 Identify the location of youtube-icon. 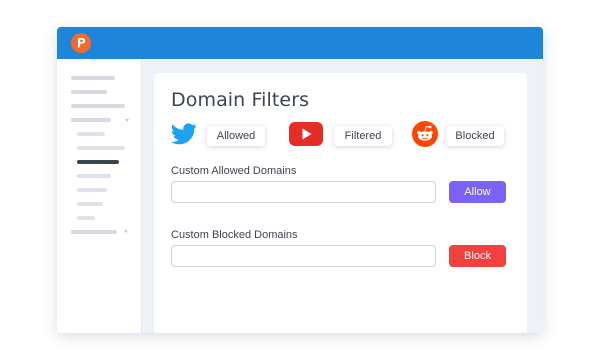
(306, 134).